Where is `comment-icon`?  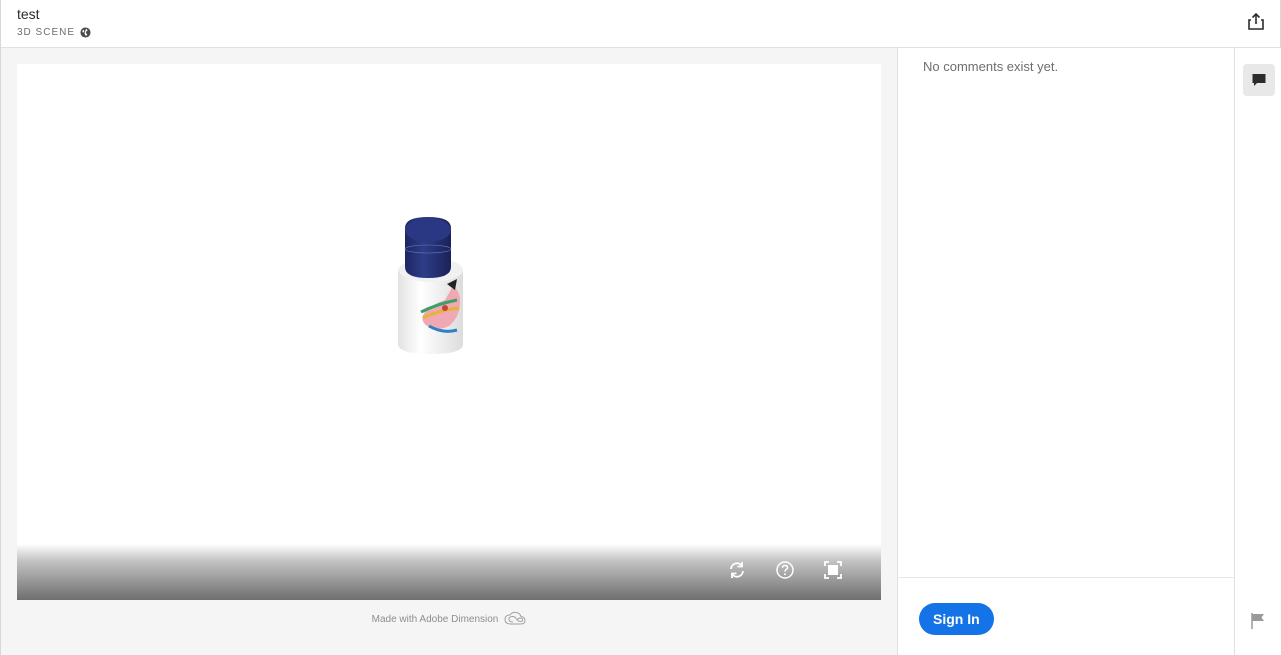
comment-icon is located at coordinates (1259, 80).